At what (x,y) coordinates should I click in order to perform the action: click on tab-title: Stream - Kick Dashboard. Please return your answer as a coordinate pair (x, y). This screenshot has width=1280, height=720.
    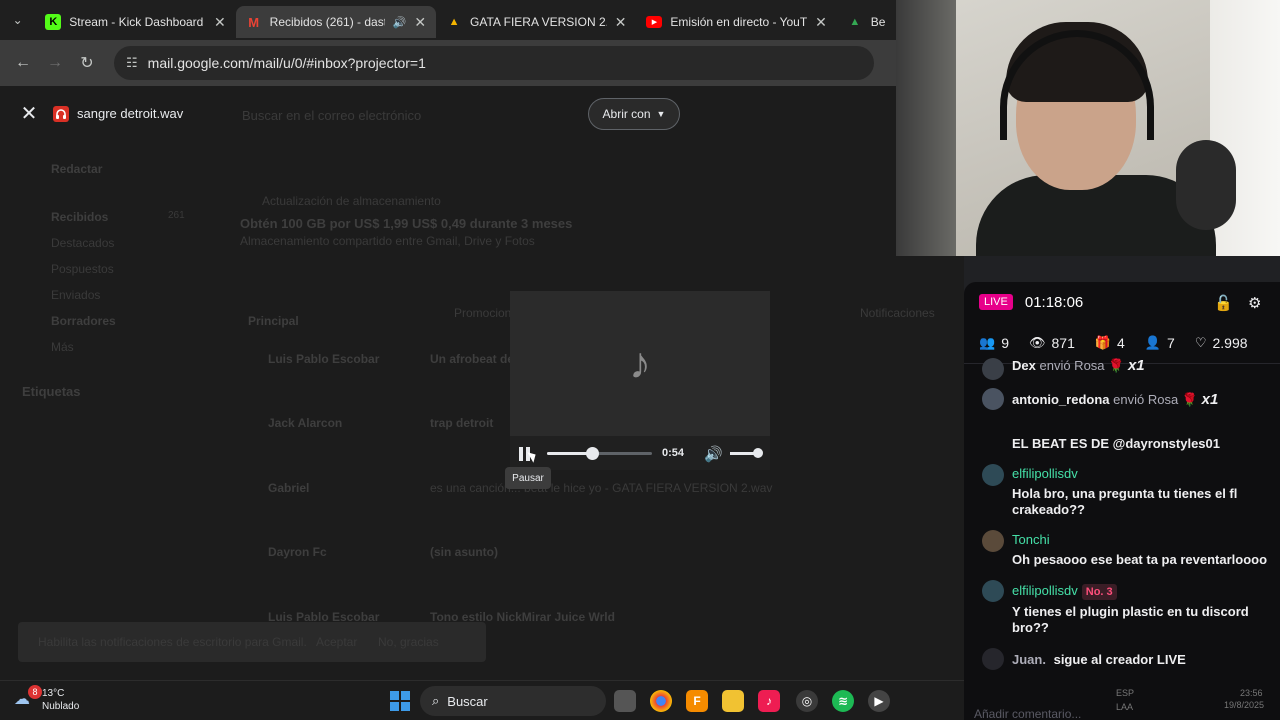
    Looking at the image, I should click on (136, 22).